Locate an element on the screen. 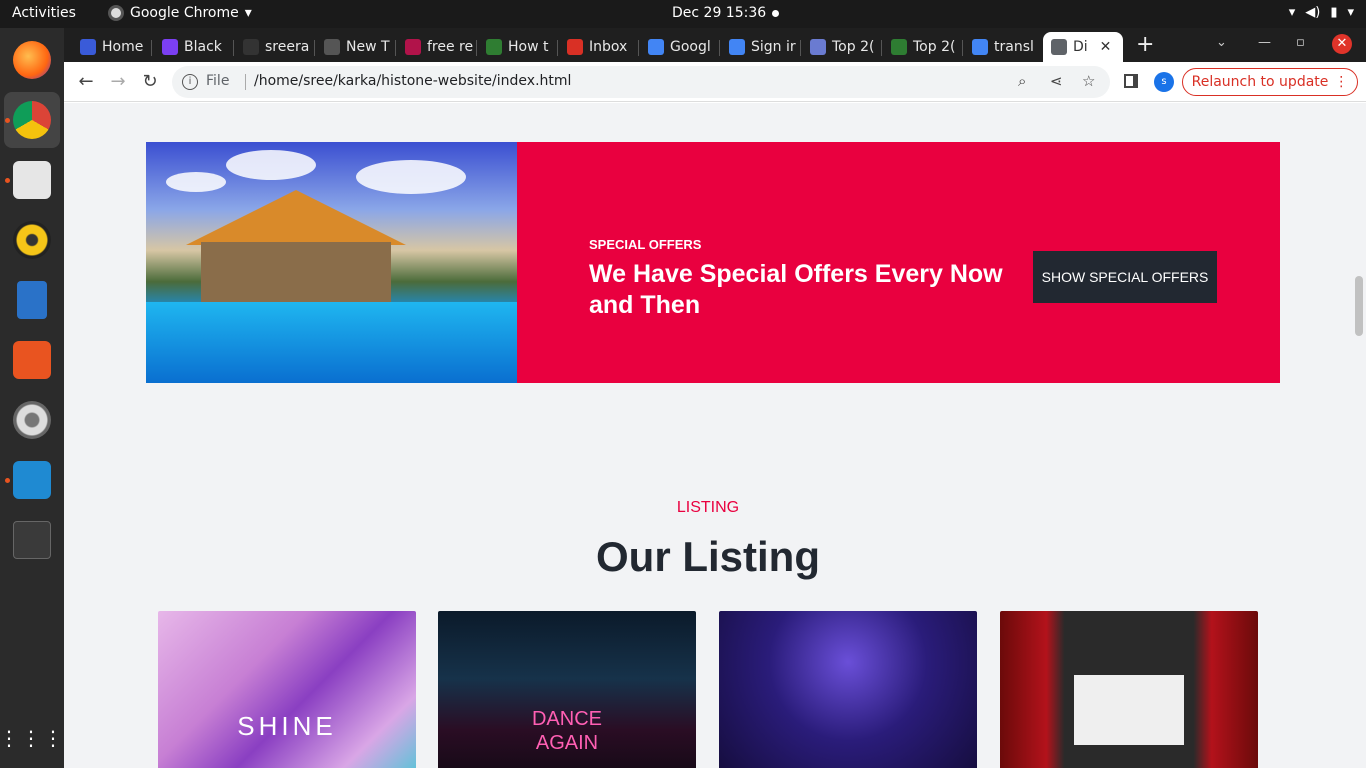 Image resolution: width=1366 pixels, height=768 pixels. share-icon: ⋖ is located at coordinates (1056, 81).